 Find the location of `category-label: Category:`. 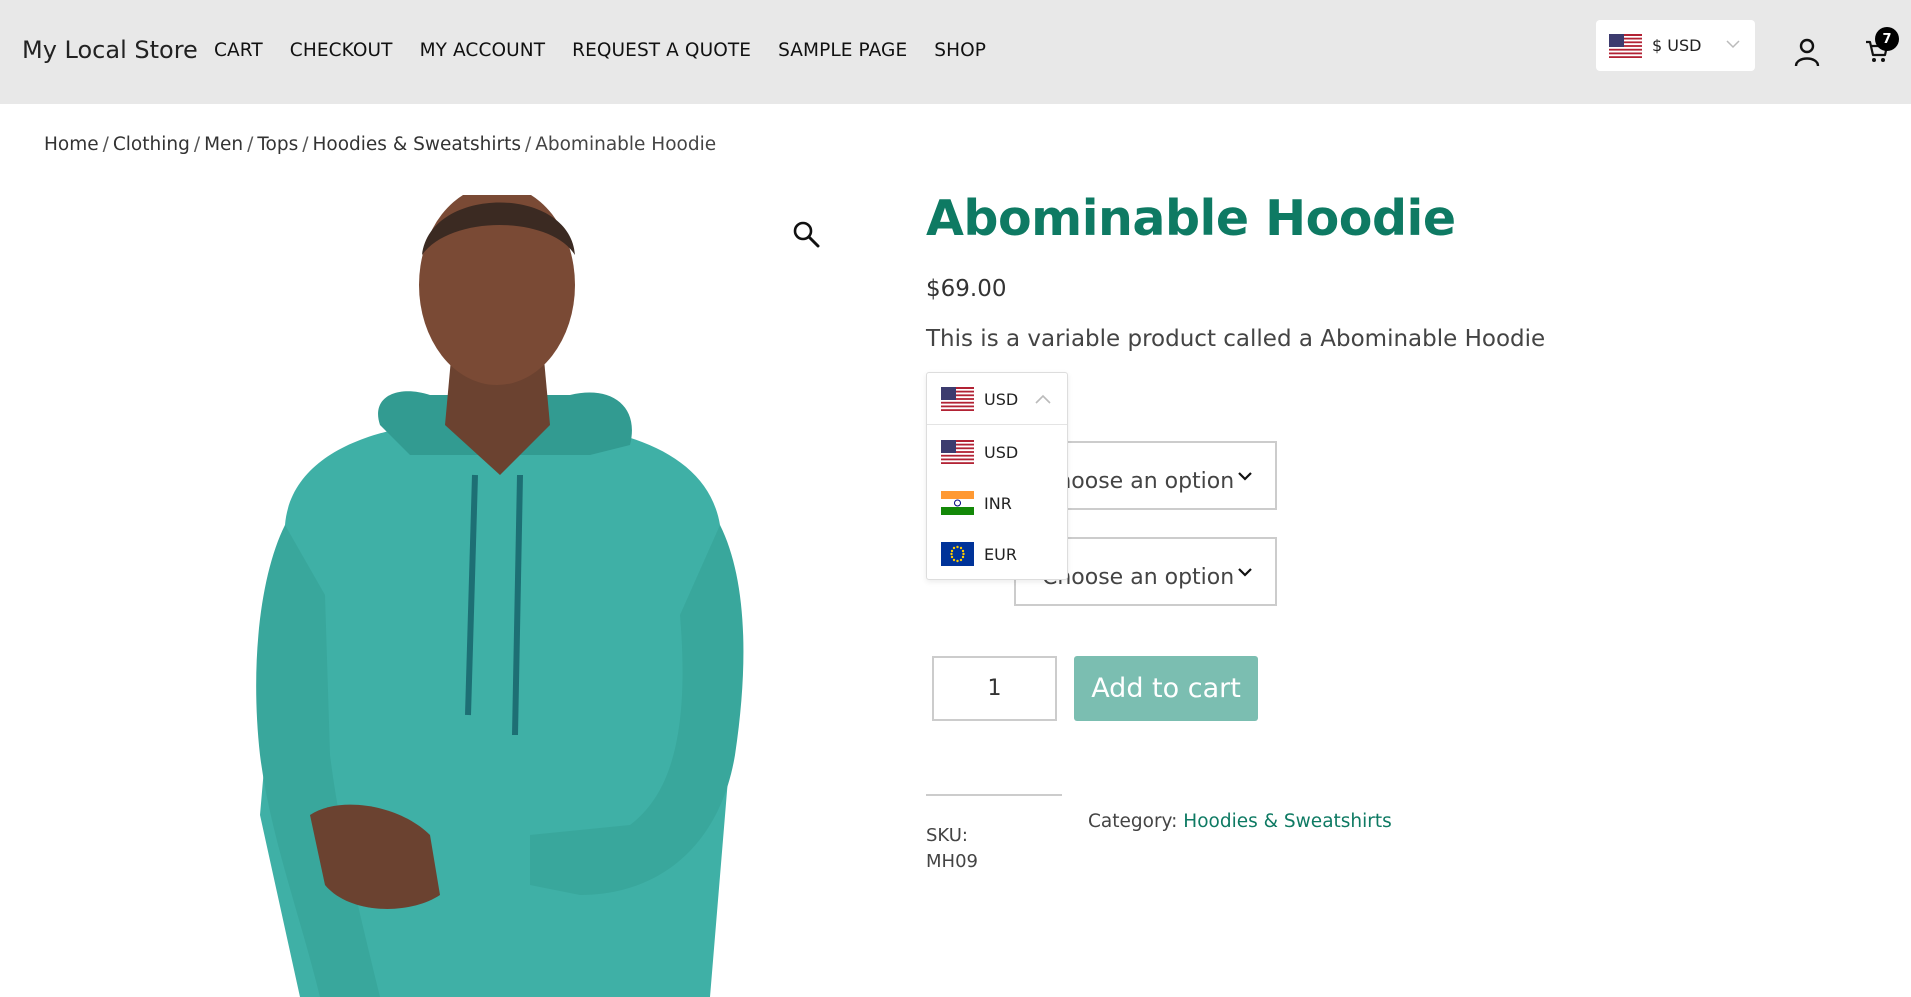

category-label: Category: is located at coordinates (1133, 821).